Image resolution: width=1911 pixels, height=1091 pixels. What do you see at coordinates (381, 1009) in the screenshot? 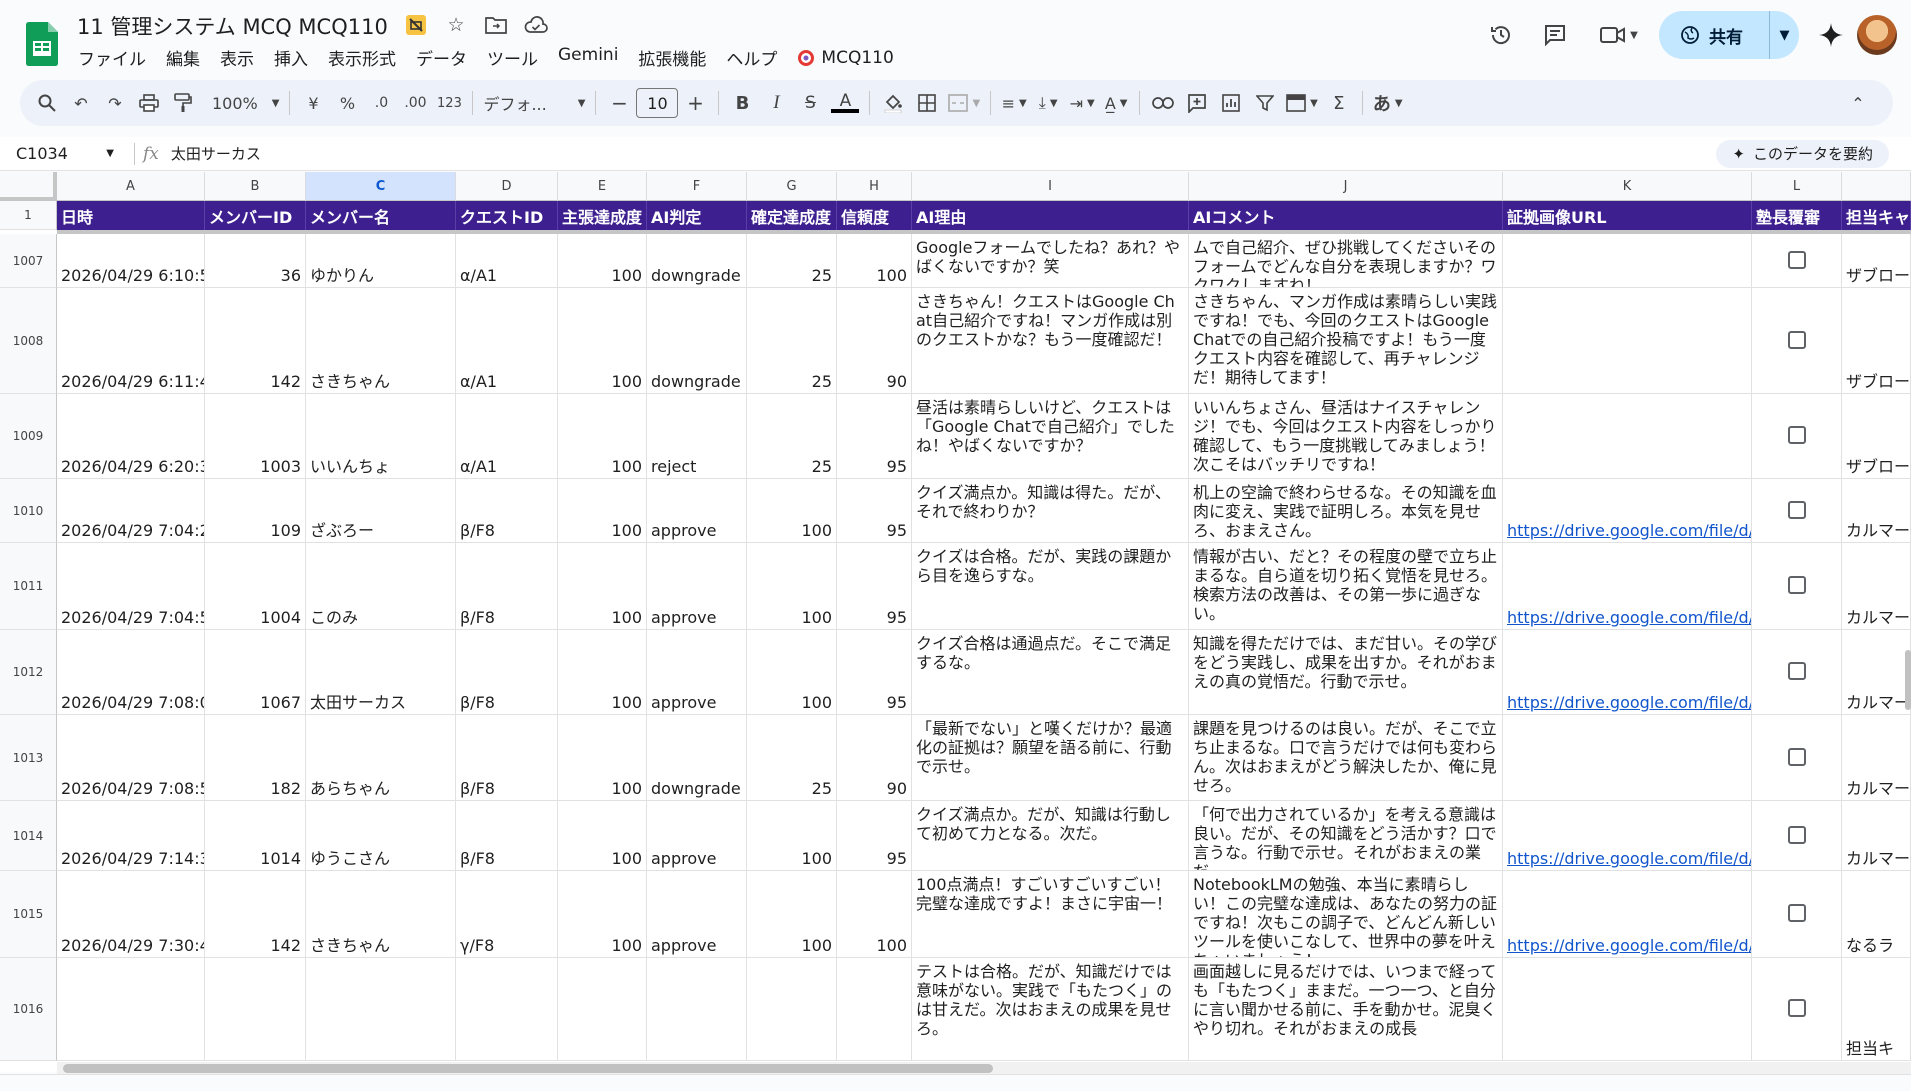
I see `cell-name` at bounding box center [381, 1009].